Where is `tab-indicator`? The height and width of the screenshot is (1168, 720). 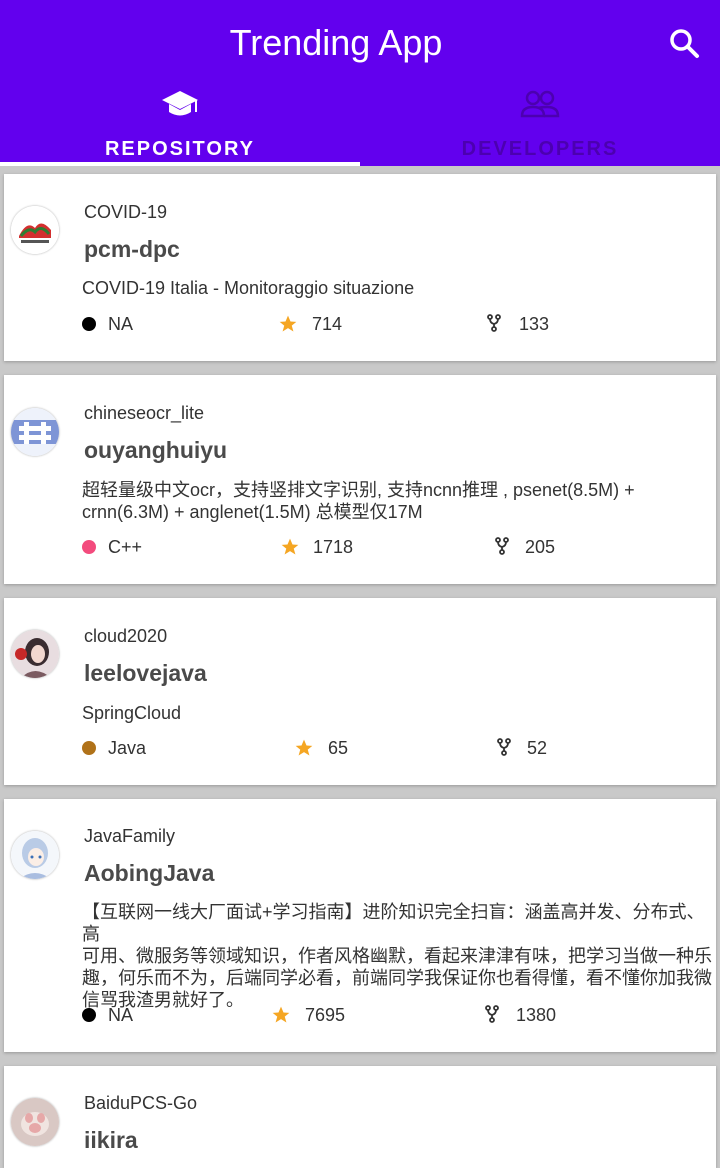 tab-indicator is located at coordinates (180, 164).